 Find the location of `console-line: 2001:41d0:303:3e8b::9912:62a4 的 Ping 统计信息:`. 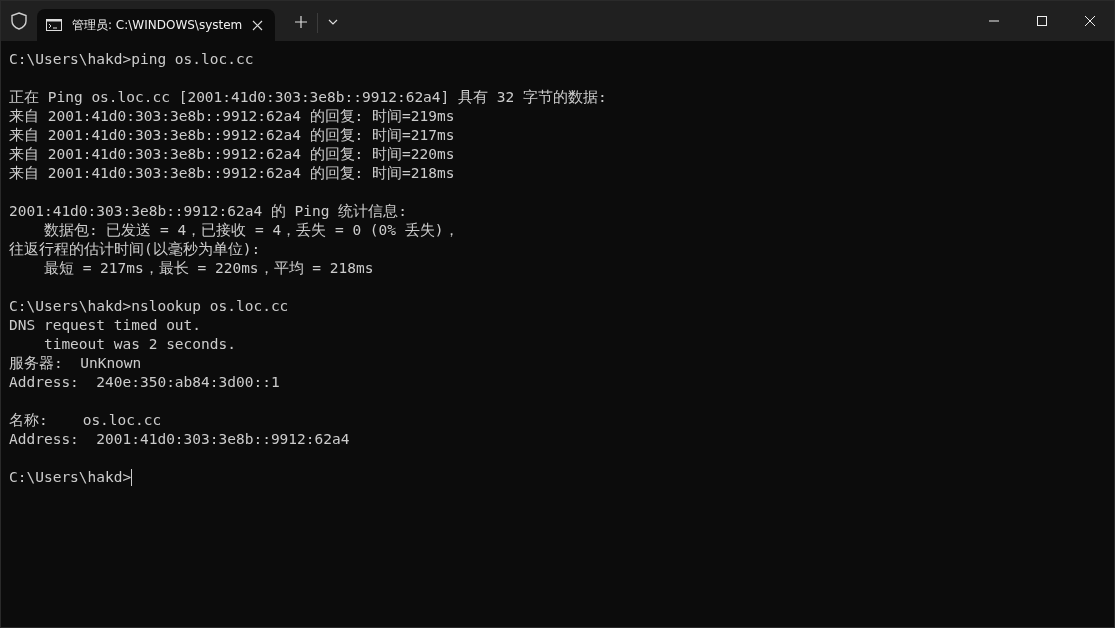

console-line: 2001:41d0:303:3e8b::9912:62a4 的 Ping 统计信息: is located at coordinates (208, 211).